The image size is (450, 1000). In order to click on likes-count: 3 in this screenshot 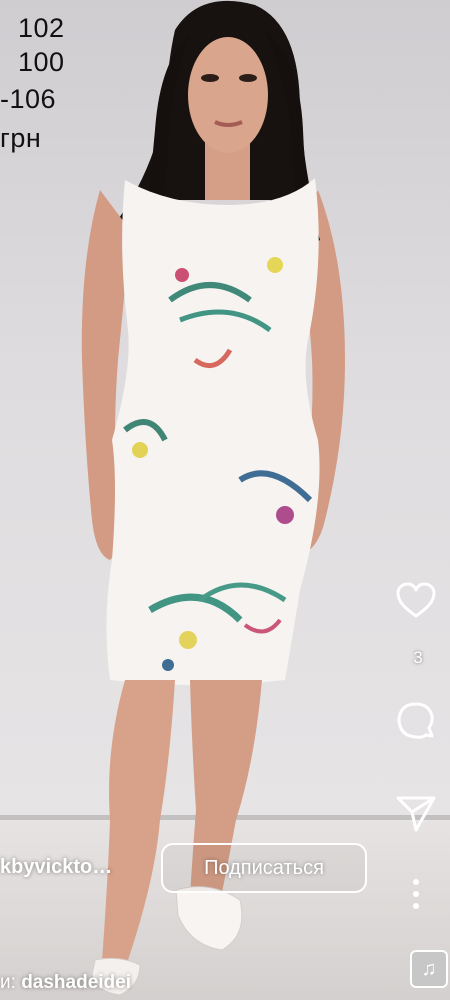, I will do `click(418, 657)`.